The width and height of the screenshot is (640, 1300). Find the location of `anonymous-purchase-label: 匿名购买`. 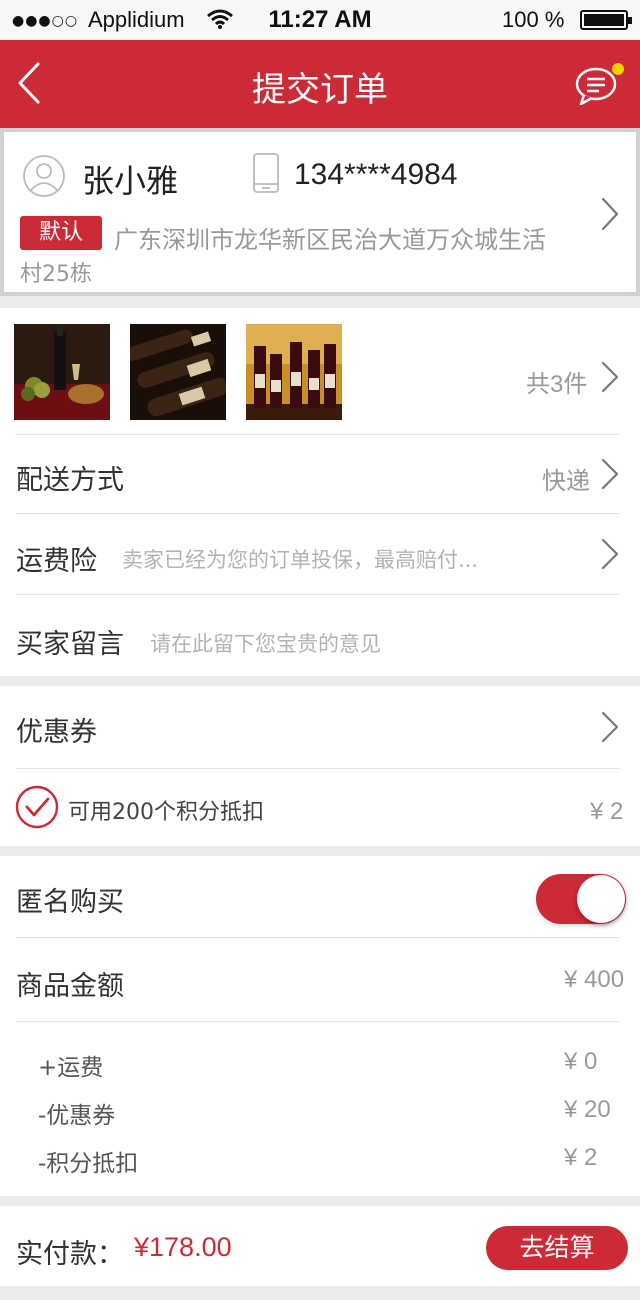

anonymous-purchase-label: 匿名购买 is located at coordinates (70, 902).